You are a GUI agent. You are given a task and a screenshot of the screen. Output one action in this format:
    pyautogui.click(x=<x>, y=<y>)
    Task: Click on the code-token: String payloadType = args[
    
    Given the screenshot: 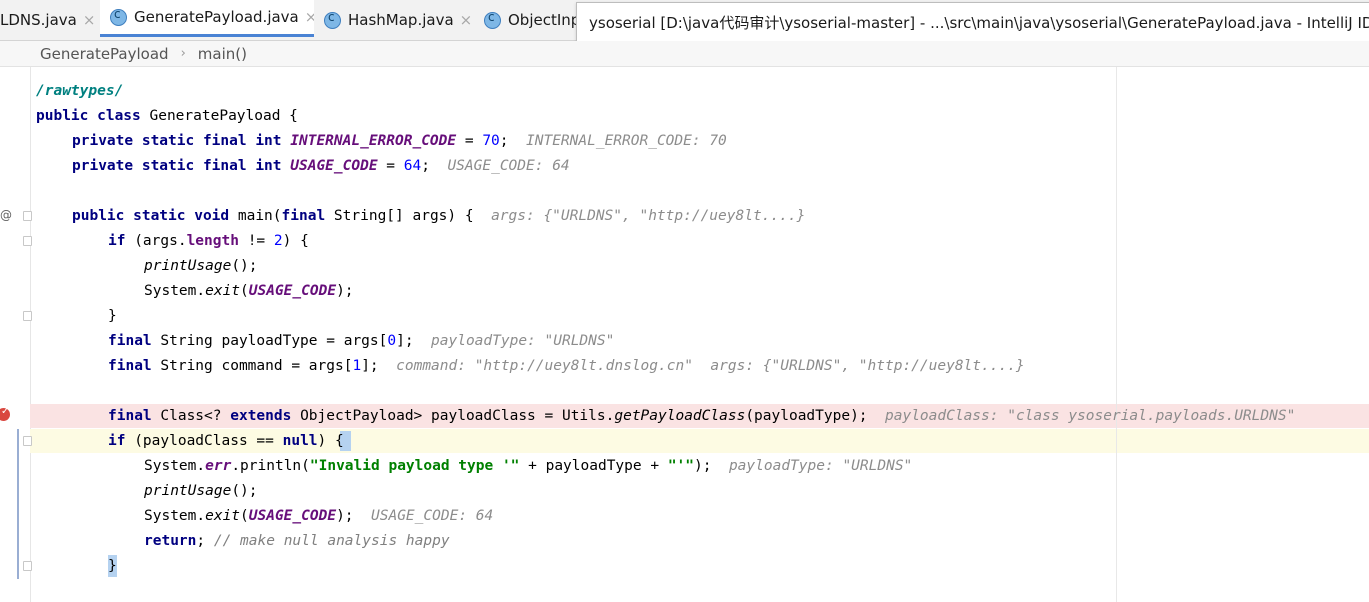 What is the action you would take?
    pyautogui.click(x=269, y=341)
    